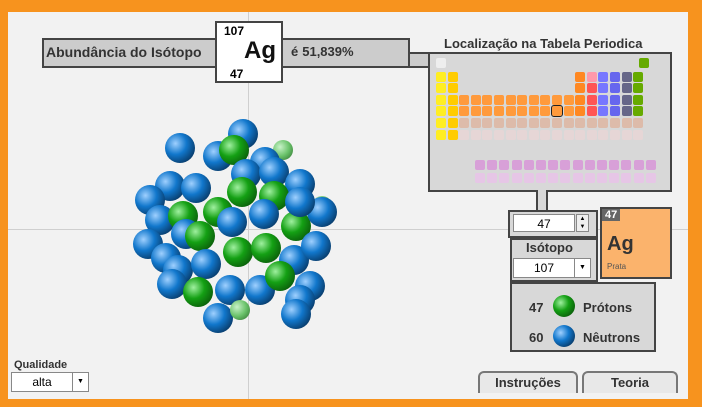 The height and width of the screenshot is (407, 702). I want to click on quality-select: alta ▼, so click(50, 382).